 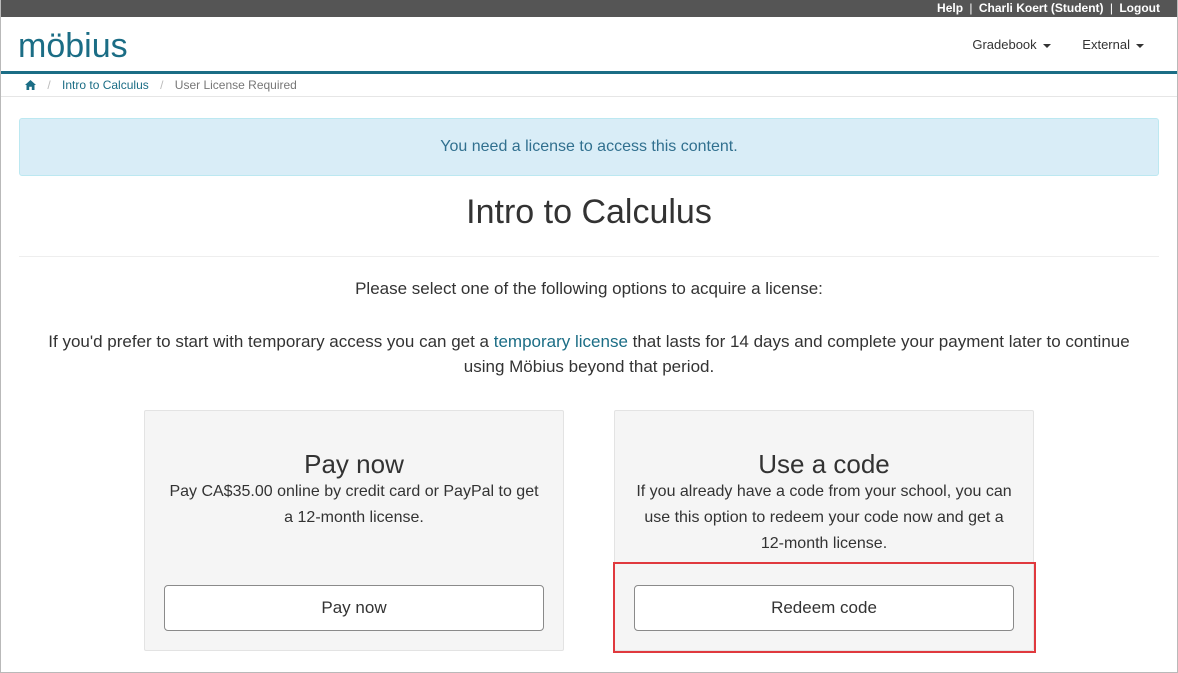 I want to click on pay-now-button: Pay now, so click(x=354, y=608).